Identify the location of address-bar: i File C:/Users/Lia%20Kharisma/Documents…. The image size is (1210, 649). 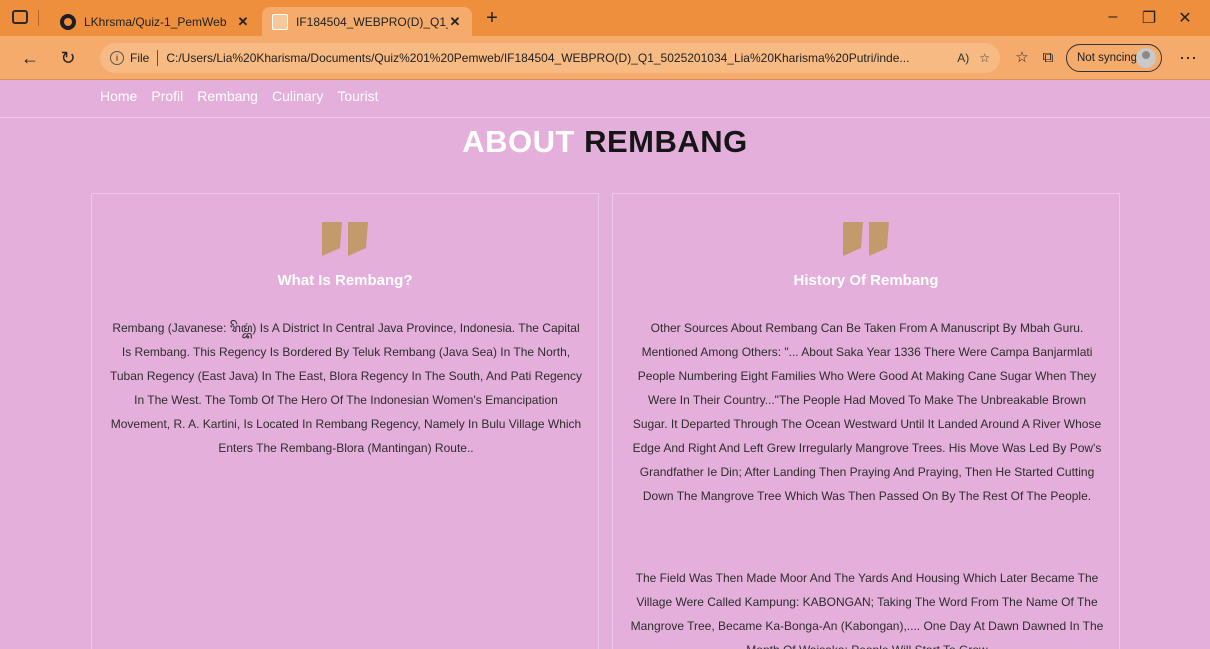
(550, 58).